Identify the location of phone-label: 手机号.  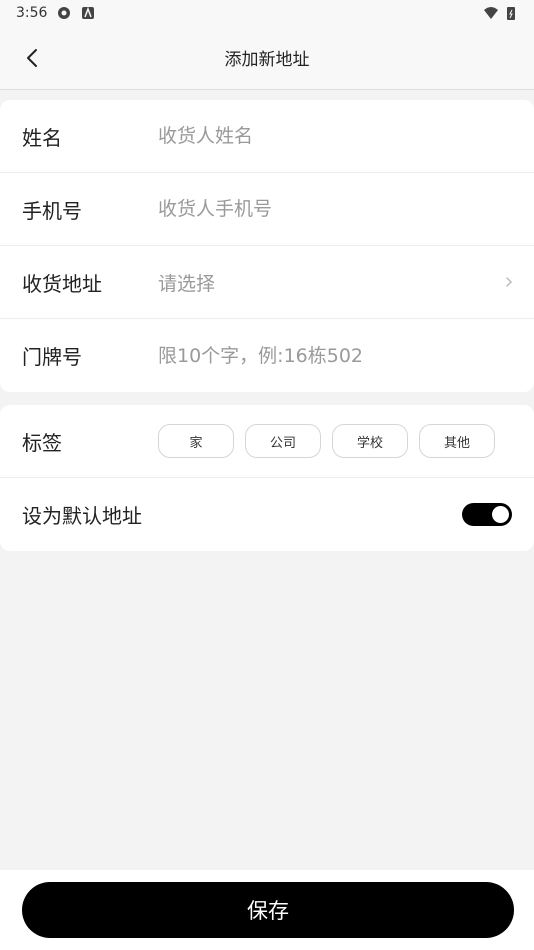
(52, 210).